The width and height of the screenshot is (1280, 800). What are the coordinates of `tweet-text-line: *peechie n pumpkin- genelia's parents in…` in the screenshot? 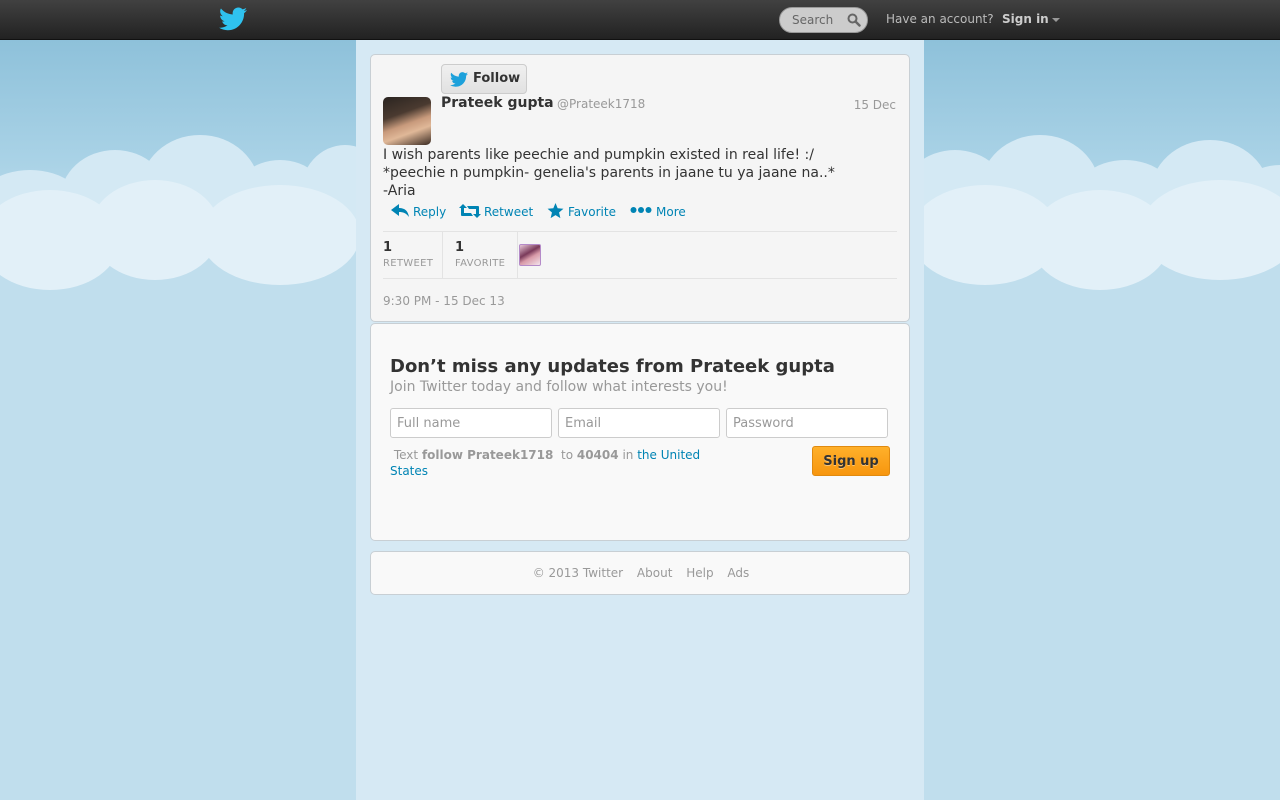 It's located at (609, 173).